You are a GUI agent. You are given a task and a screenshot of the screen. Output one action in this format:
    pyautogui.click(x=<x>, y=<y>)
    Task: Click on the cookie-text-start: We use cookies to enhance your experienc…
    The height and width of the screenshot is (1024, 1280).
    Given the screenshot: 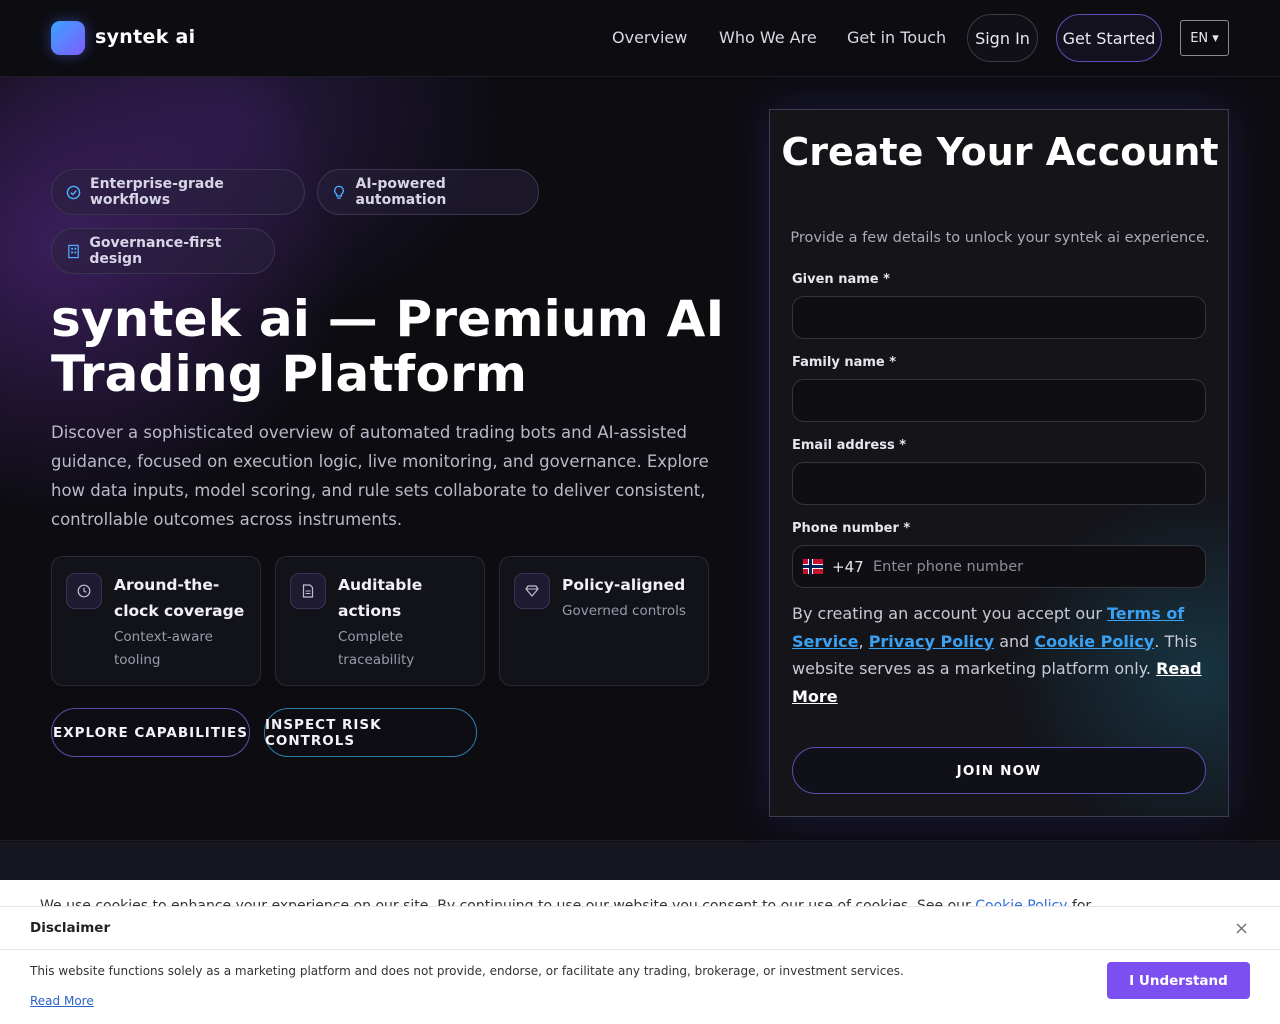 What is the action you would take?
    pyautogui.click(x=505, y=902)
    